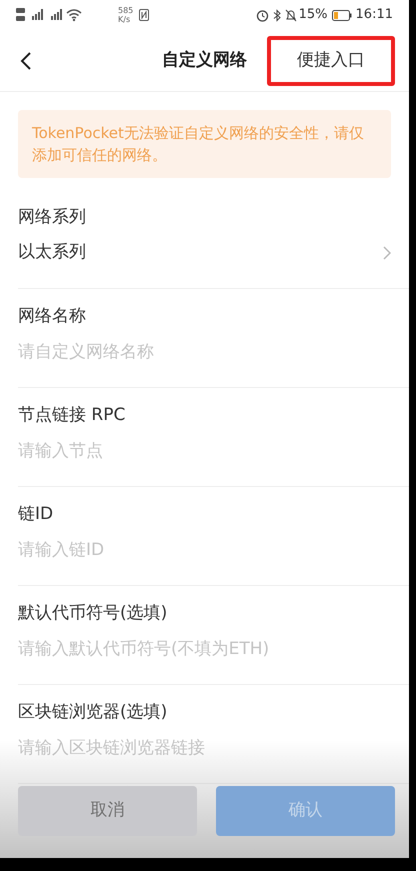 This screenshot has width=416, height=871. What do you see at coordinates (204, 550) in the screenshot?
I see `input-field: 请输入链ID` at bounding box center [204, 550].